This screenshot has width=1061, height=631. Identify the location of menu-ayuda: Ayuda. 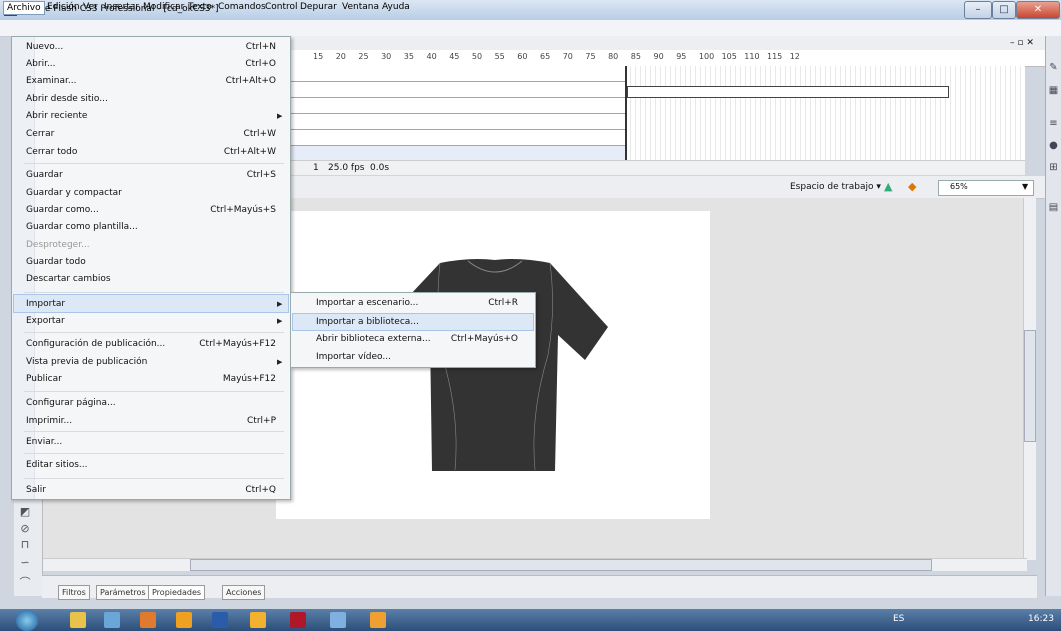
(396, 7).